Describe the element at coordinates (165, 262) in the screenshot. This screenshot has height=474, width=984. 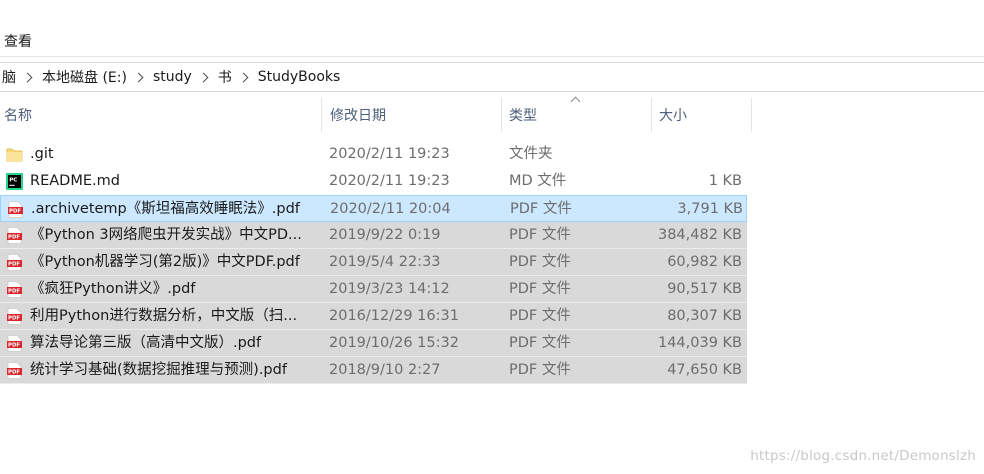
I see `file-name: 《Python机器学习(第2版)》中文PDF.pdf` at that location.